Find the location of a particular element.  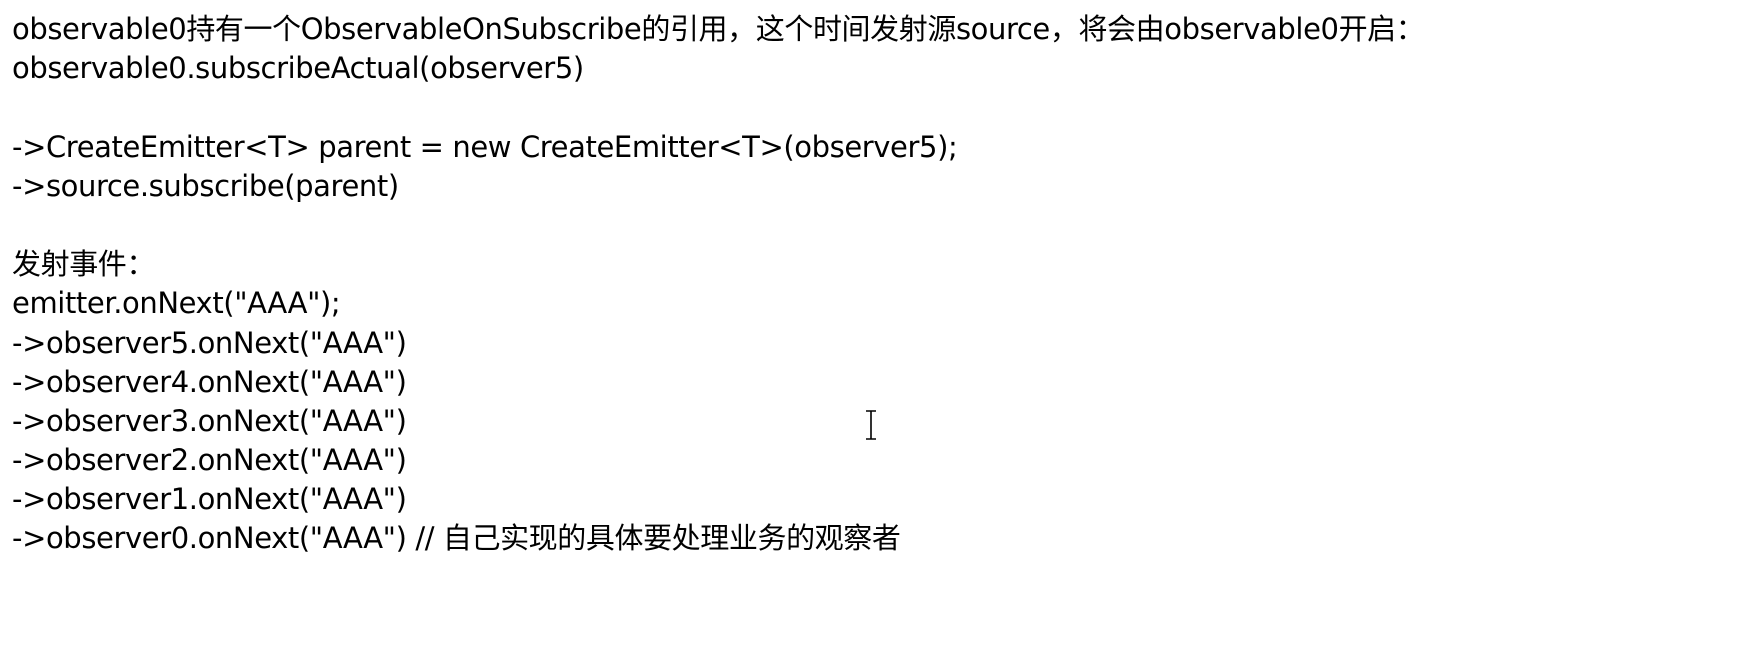

section-heading: 发射事件： is located at coordinates (84, 264).